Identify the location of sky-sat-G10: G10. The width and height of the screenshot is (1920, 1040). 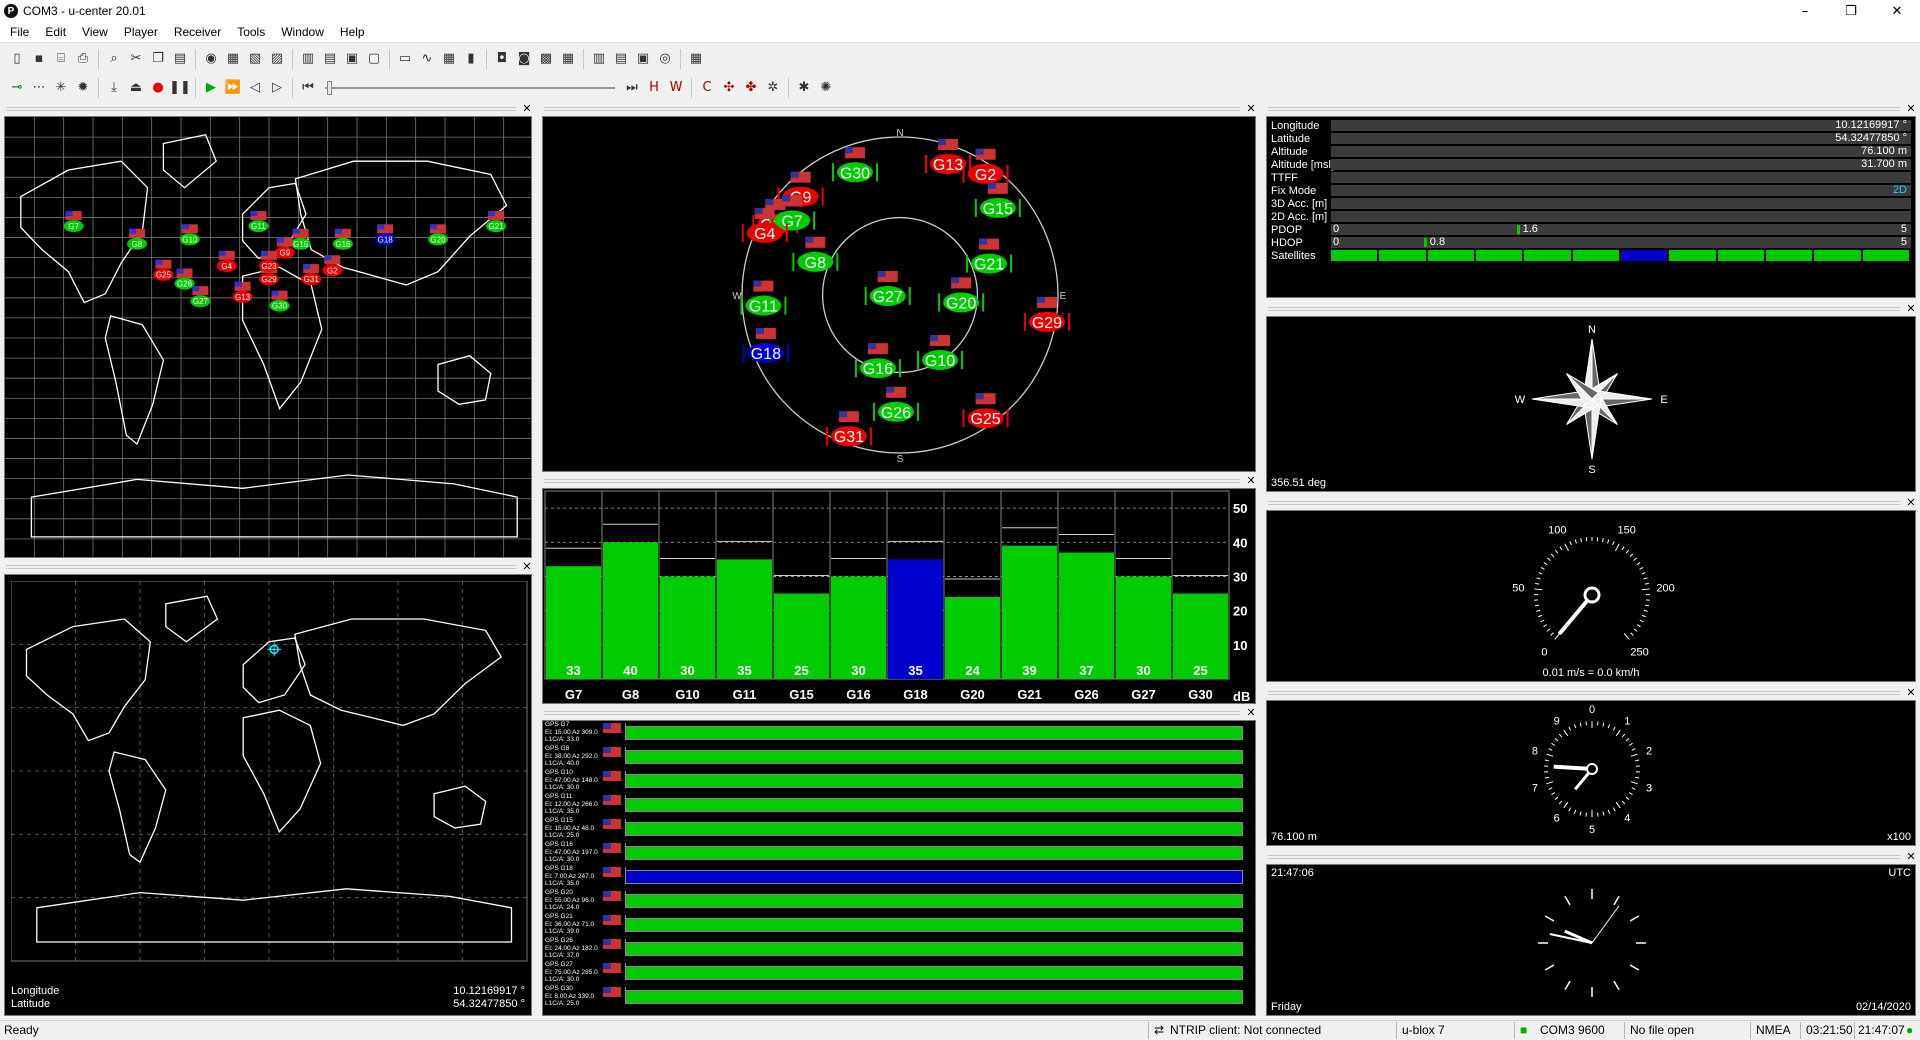
(940, 353).